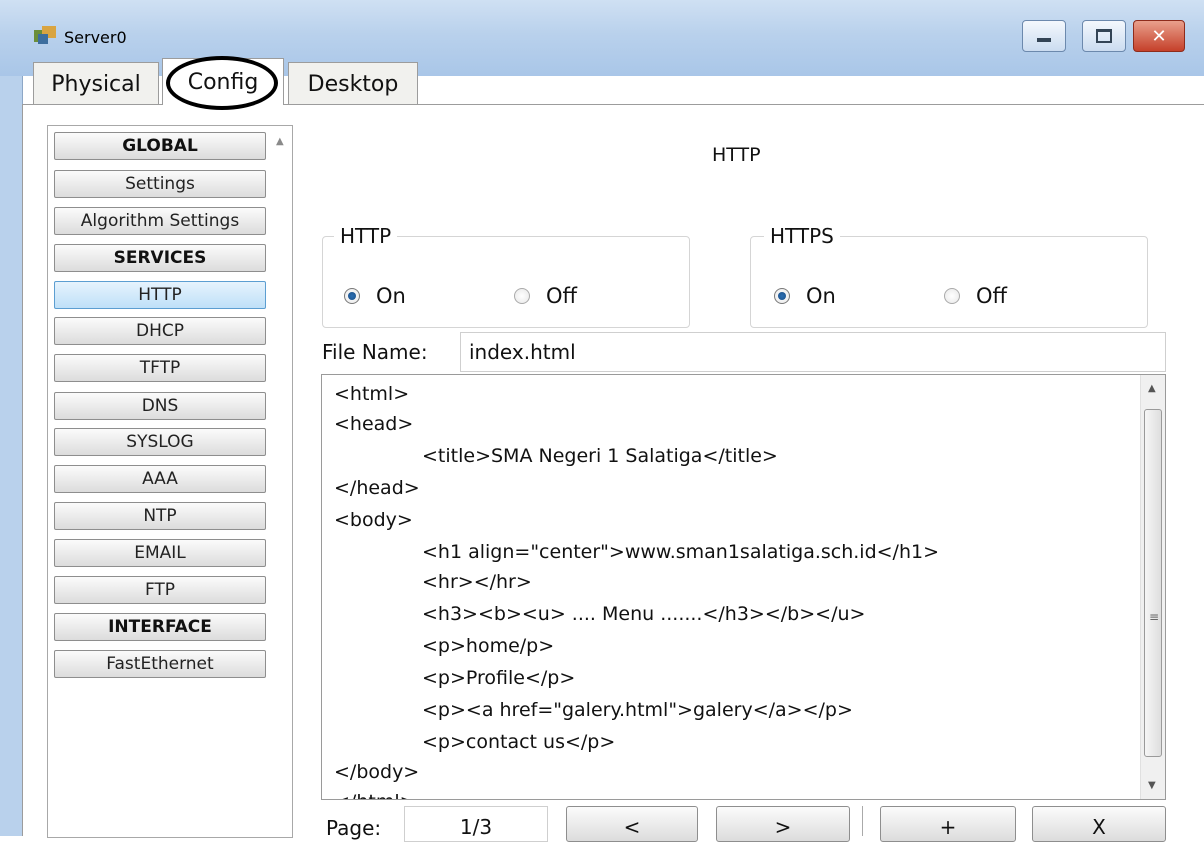 The image size is (1204, 842). I want to click on code-line: <hr></hr>, so click(477, 582).